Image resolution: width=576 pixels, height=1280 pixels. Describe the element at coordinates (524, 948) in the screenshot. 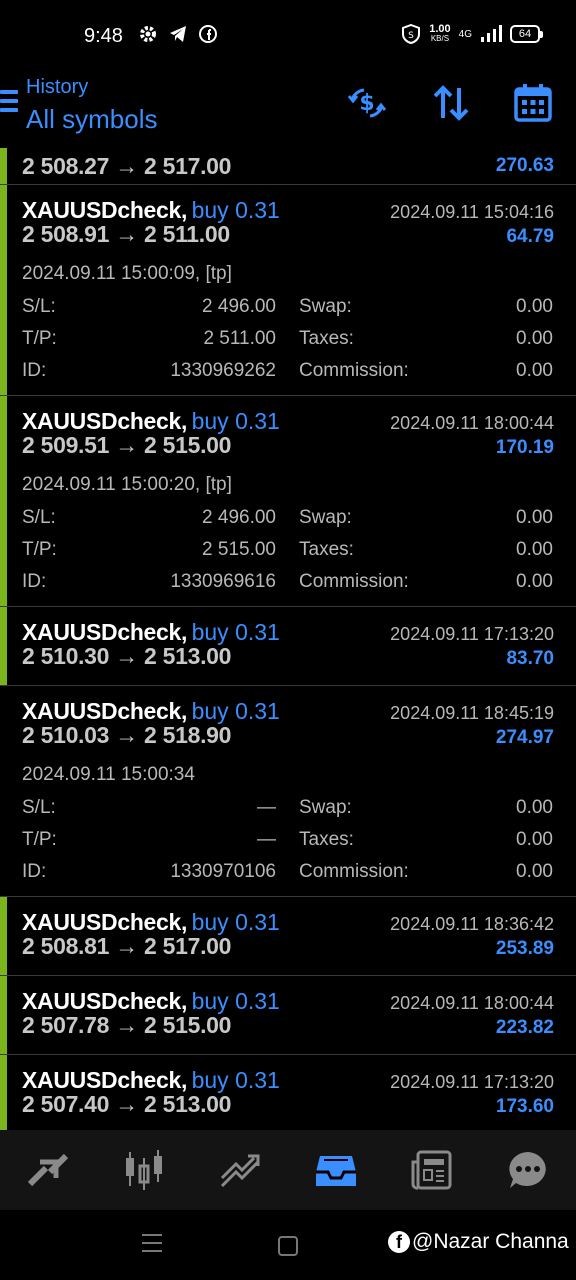

I see `trade-profit: 253.89` at that location.